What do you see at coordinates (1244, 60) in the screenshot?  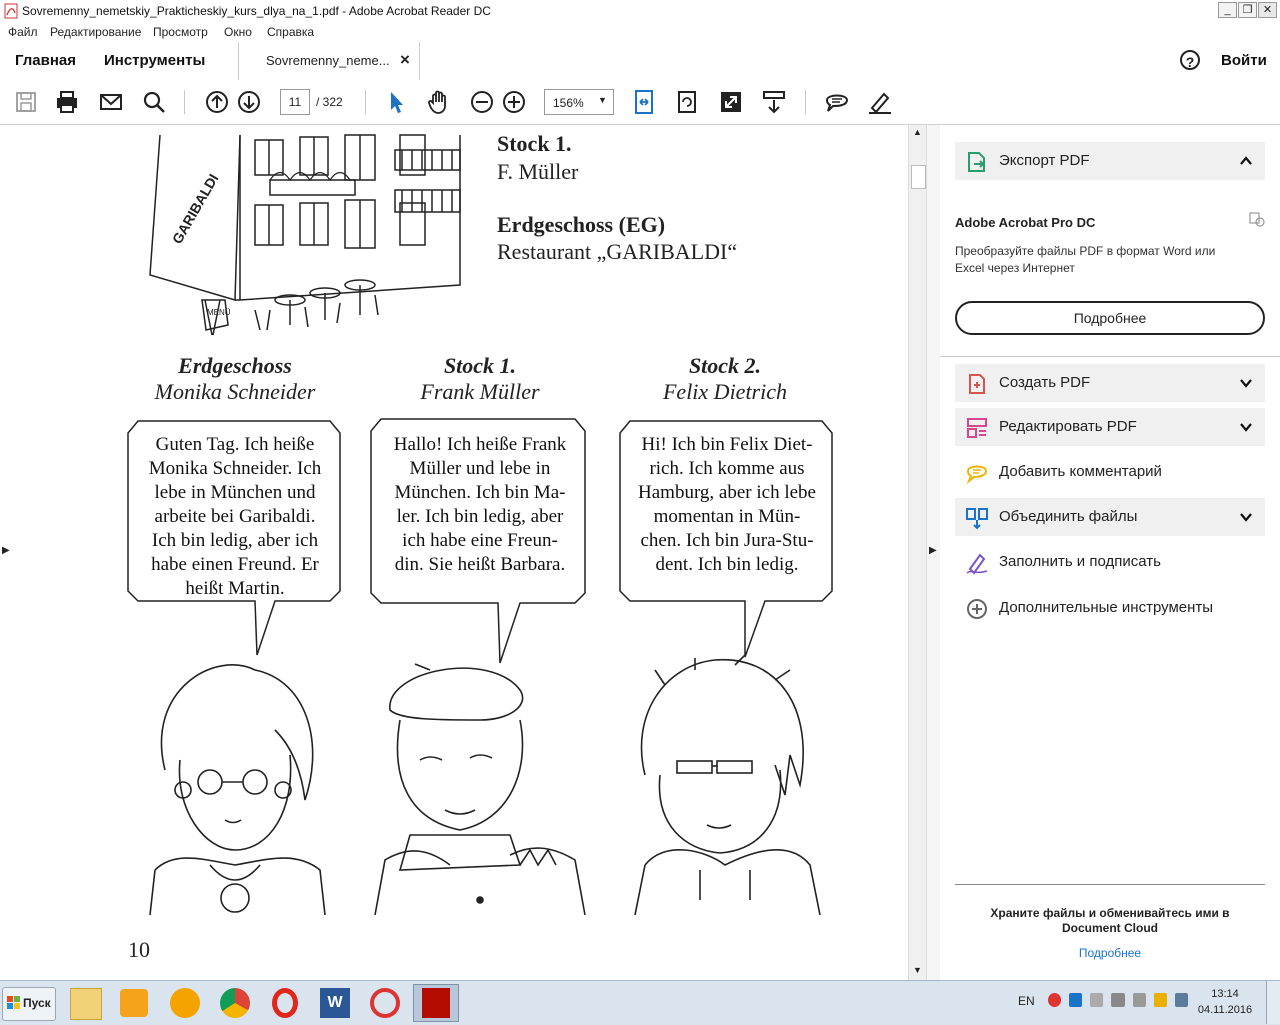 I see `signin-button: Войти` at bounding box center [1244, 60].